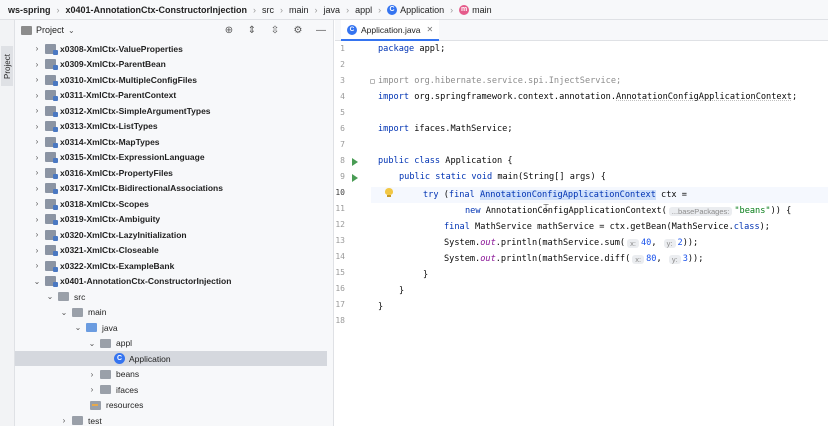 The height and width of the screenshot is (426, 828). Describe the element at coordinates (340, 288) in the screenshot. I see `line-number: 16` at that location.